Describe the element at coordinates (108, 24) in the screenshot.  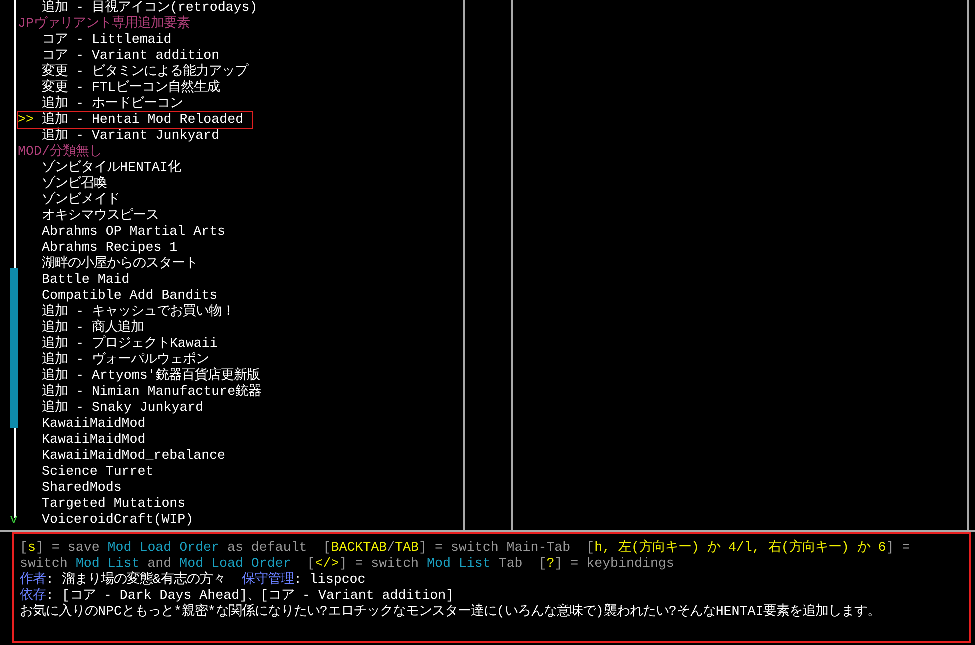
I see `category-header: JPヴァリアント専用追加要素` at that location.